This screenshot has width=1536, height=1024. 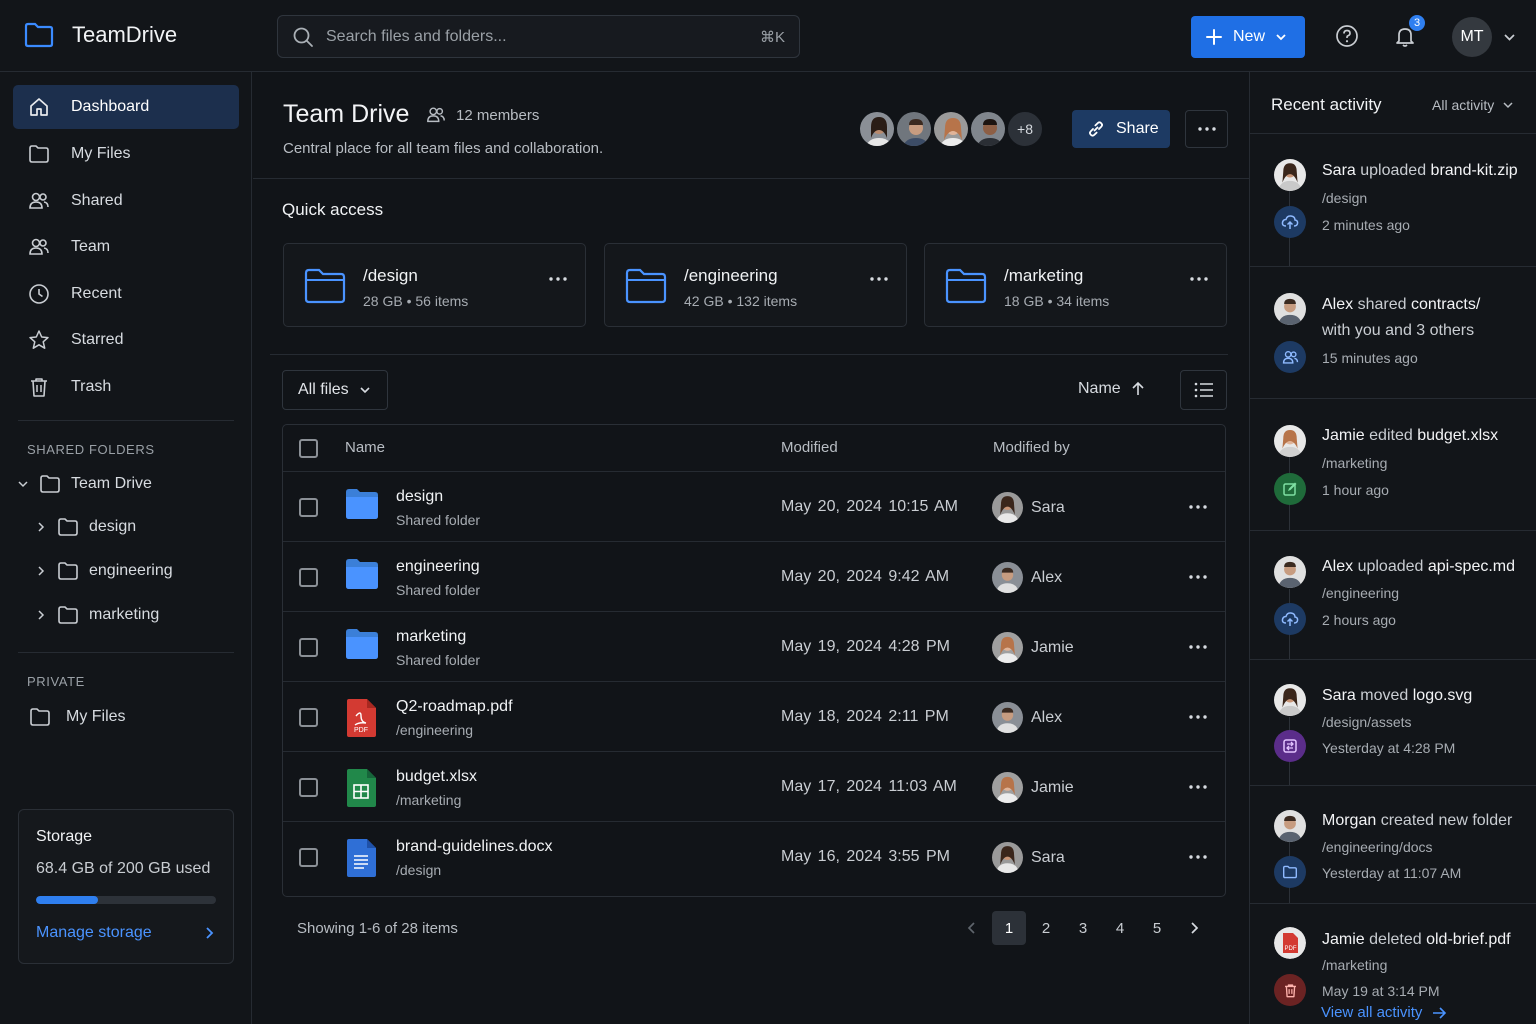 I want to click on more-options-button, so click(x=1206, y=129).